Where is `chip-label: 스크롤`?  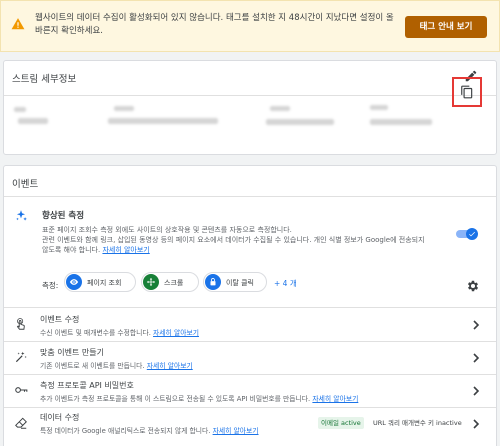 chip-label: 스크롤 is located at coordinates (174, 283).